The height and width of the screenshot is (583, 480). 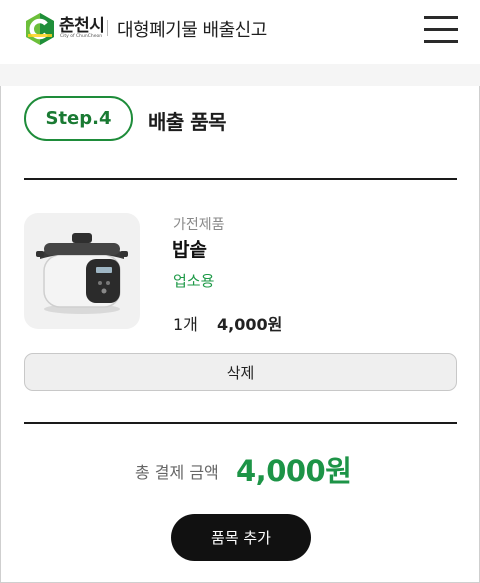 I want to click on logo-name: 춘천시, so click(x=82, y=26).